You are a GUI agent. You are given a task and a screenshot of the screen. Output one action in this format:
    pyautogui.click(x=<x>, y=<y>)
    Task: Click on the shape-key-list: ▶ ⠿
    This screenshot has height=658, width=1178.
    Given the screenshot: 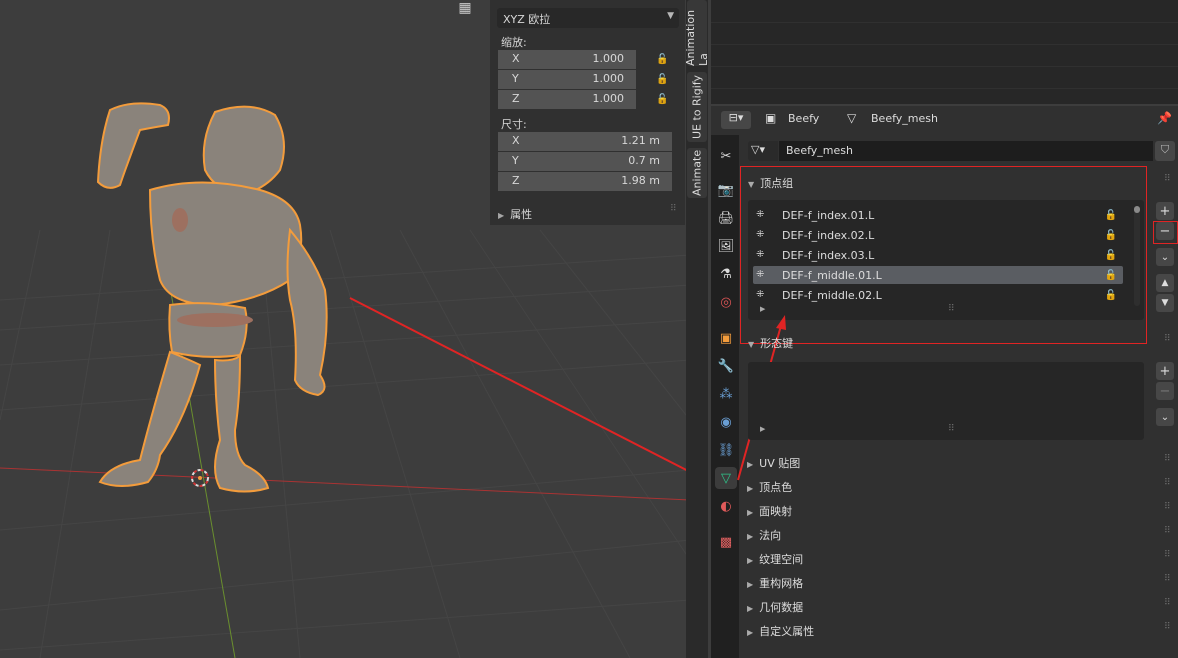 What is the action you would take?
    pyautogui.click(x=946, y=401)
    